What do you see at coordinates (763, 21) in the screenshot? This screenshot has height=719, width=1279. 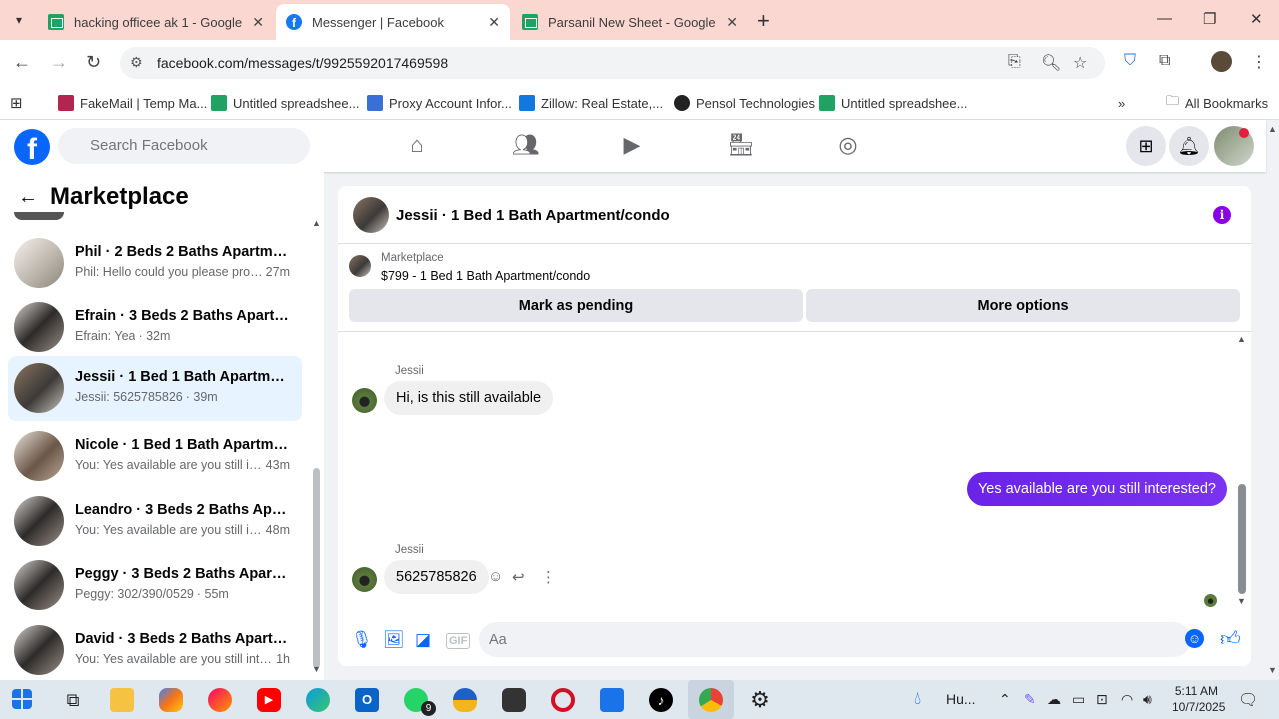 I see `new-tab-button: +` at bounding box center [763, 21].